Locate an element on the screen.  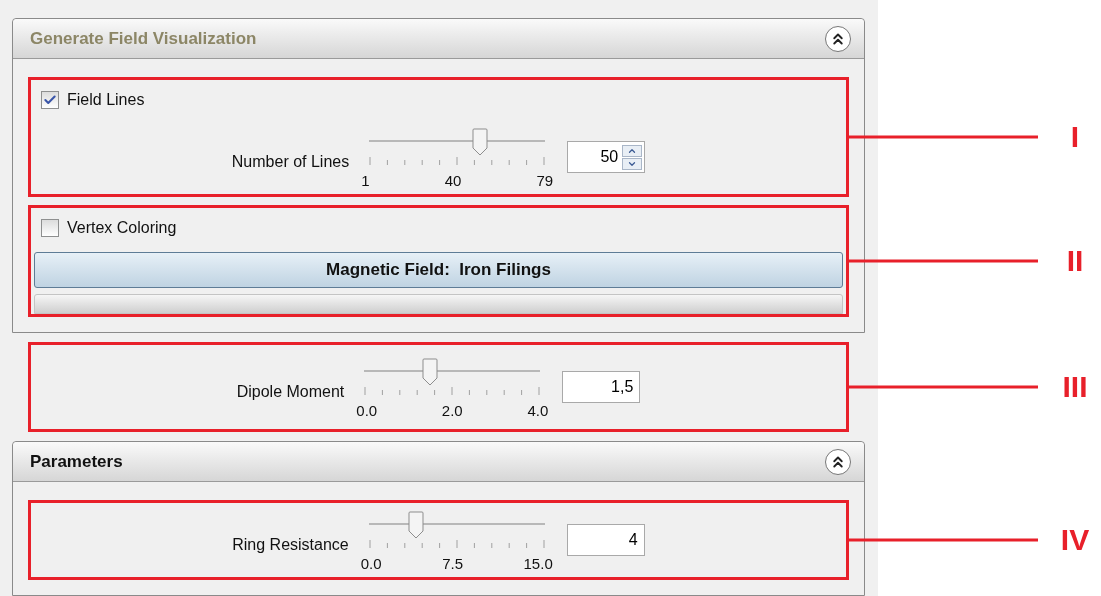
value-text: 50 is located at coordinates (609, 157).